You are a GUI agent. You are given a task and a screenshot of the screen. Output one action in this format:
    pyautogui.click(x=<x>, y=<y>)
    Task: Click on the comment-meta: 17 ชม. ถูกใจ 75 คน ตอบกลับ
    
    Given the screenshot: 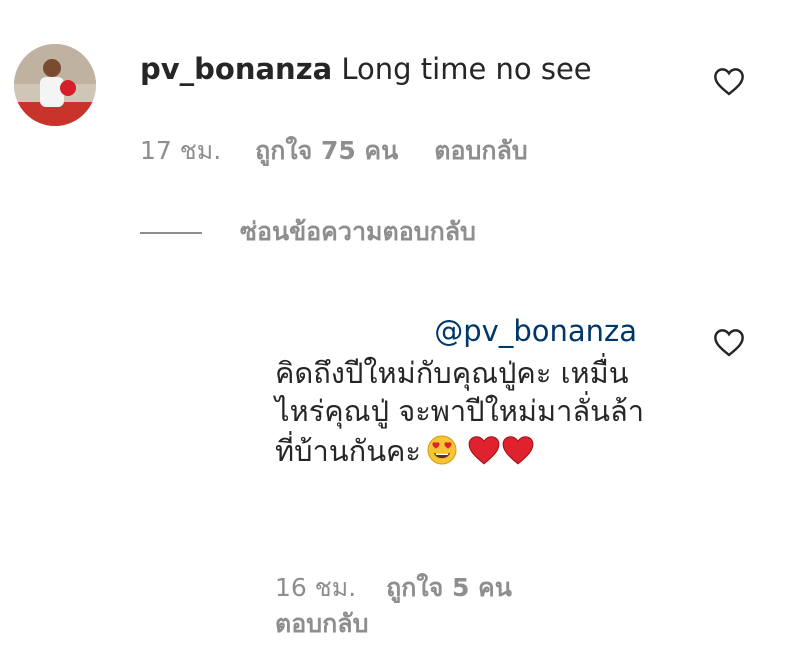 What is the action you would take?
    pyautogui.click(x=334, y=151)
    